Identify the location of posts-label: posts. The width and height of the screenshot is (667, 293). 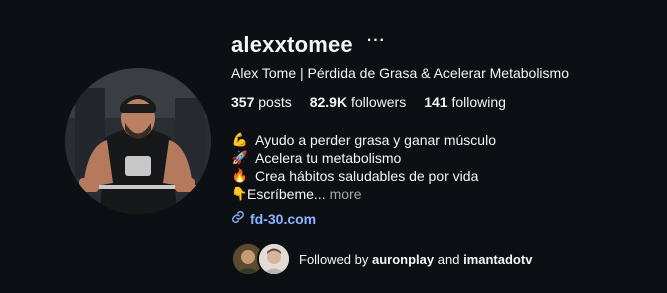
(275, 102).